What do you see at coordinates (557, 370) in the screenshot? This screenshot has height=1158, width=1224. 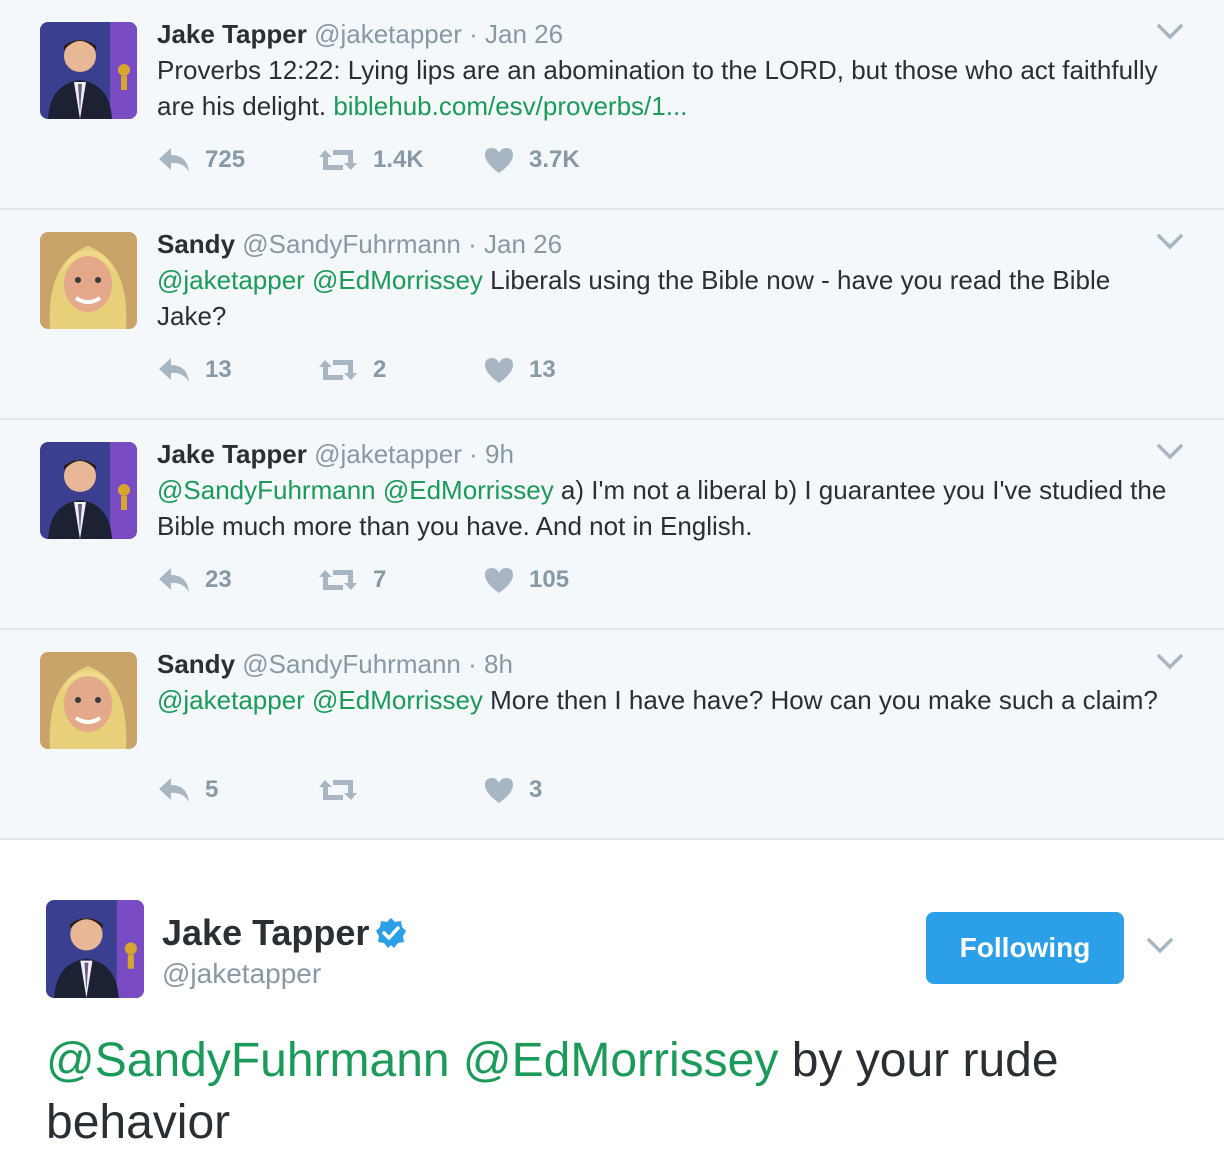 I see `tweet-actions: 13 2 13` at bounding box center [557, 370].